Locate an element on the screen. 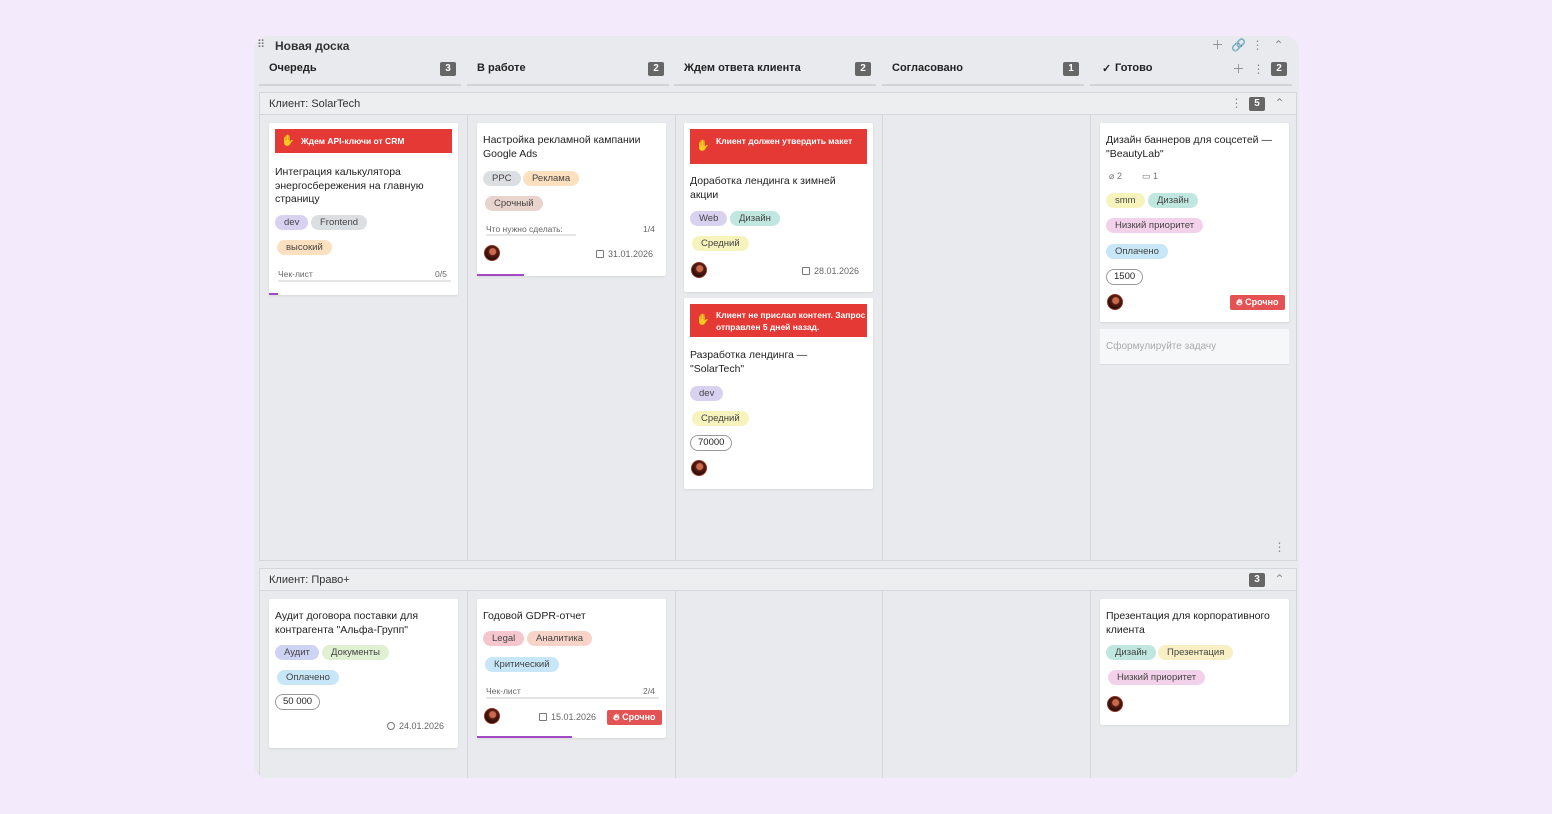  more-vert-icon: ⋮ is located at coordinates (1257, 45).